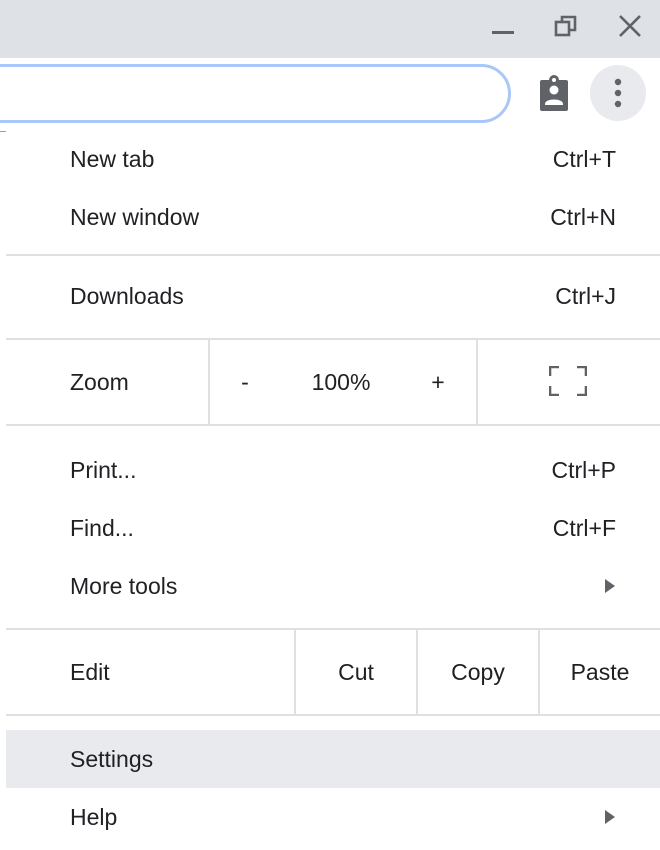 The width and height of the screenshot is (660, 850). Describe the element at coordinates (124, 586) in the screenshot. I see `menu-item-label: More tools` at that location.